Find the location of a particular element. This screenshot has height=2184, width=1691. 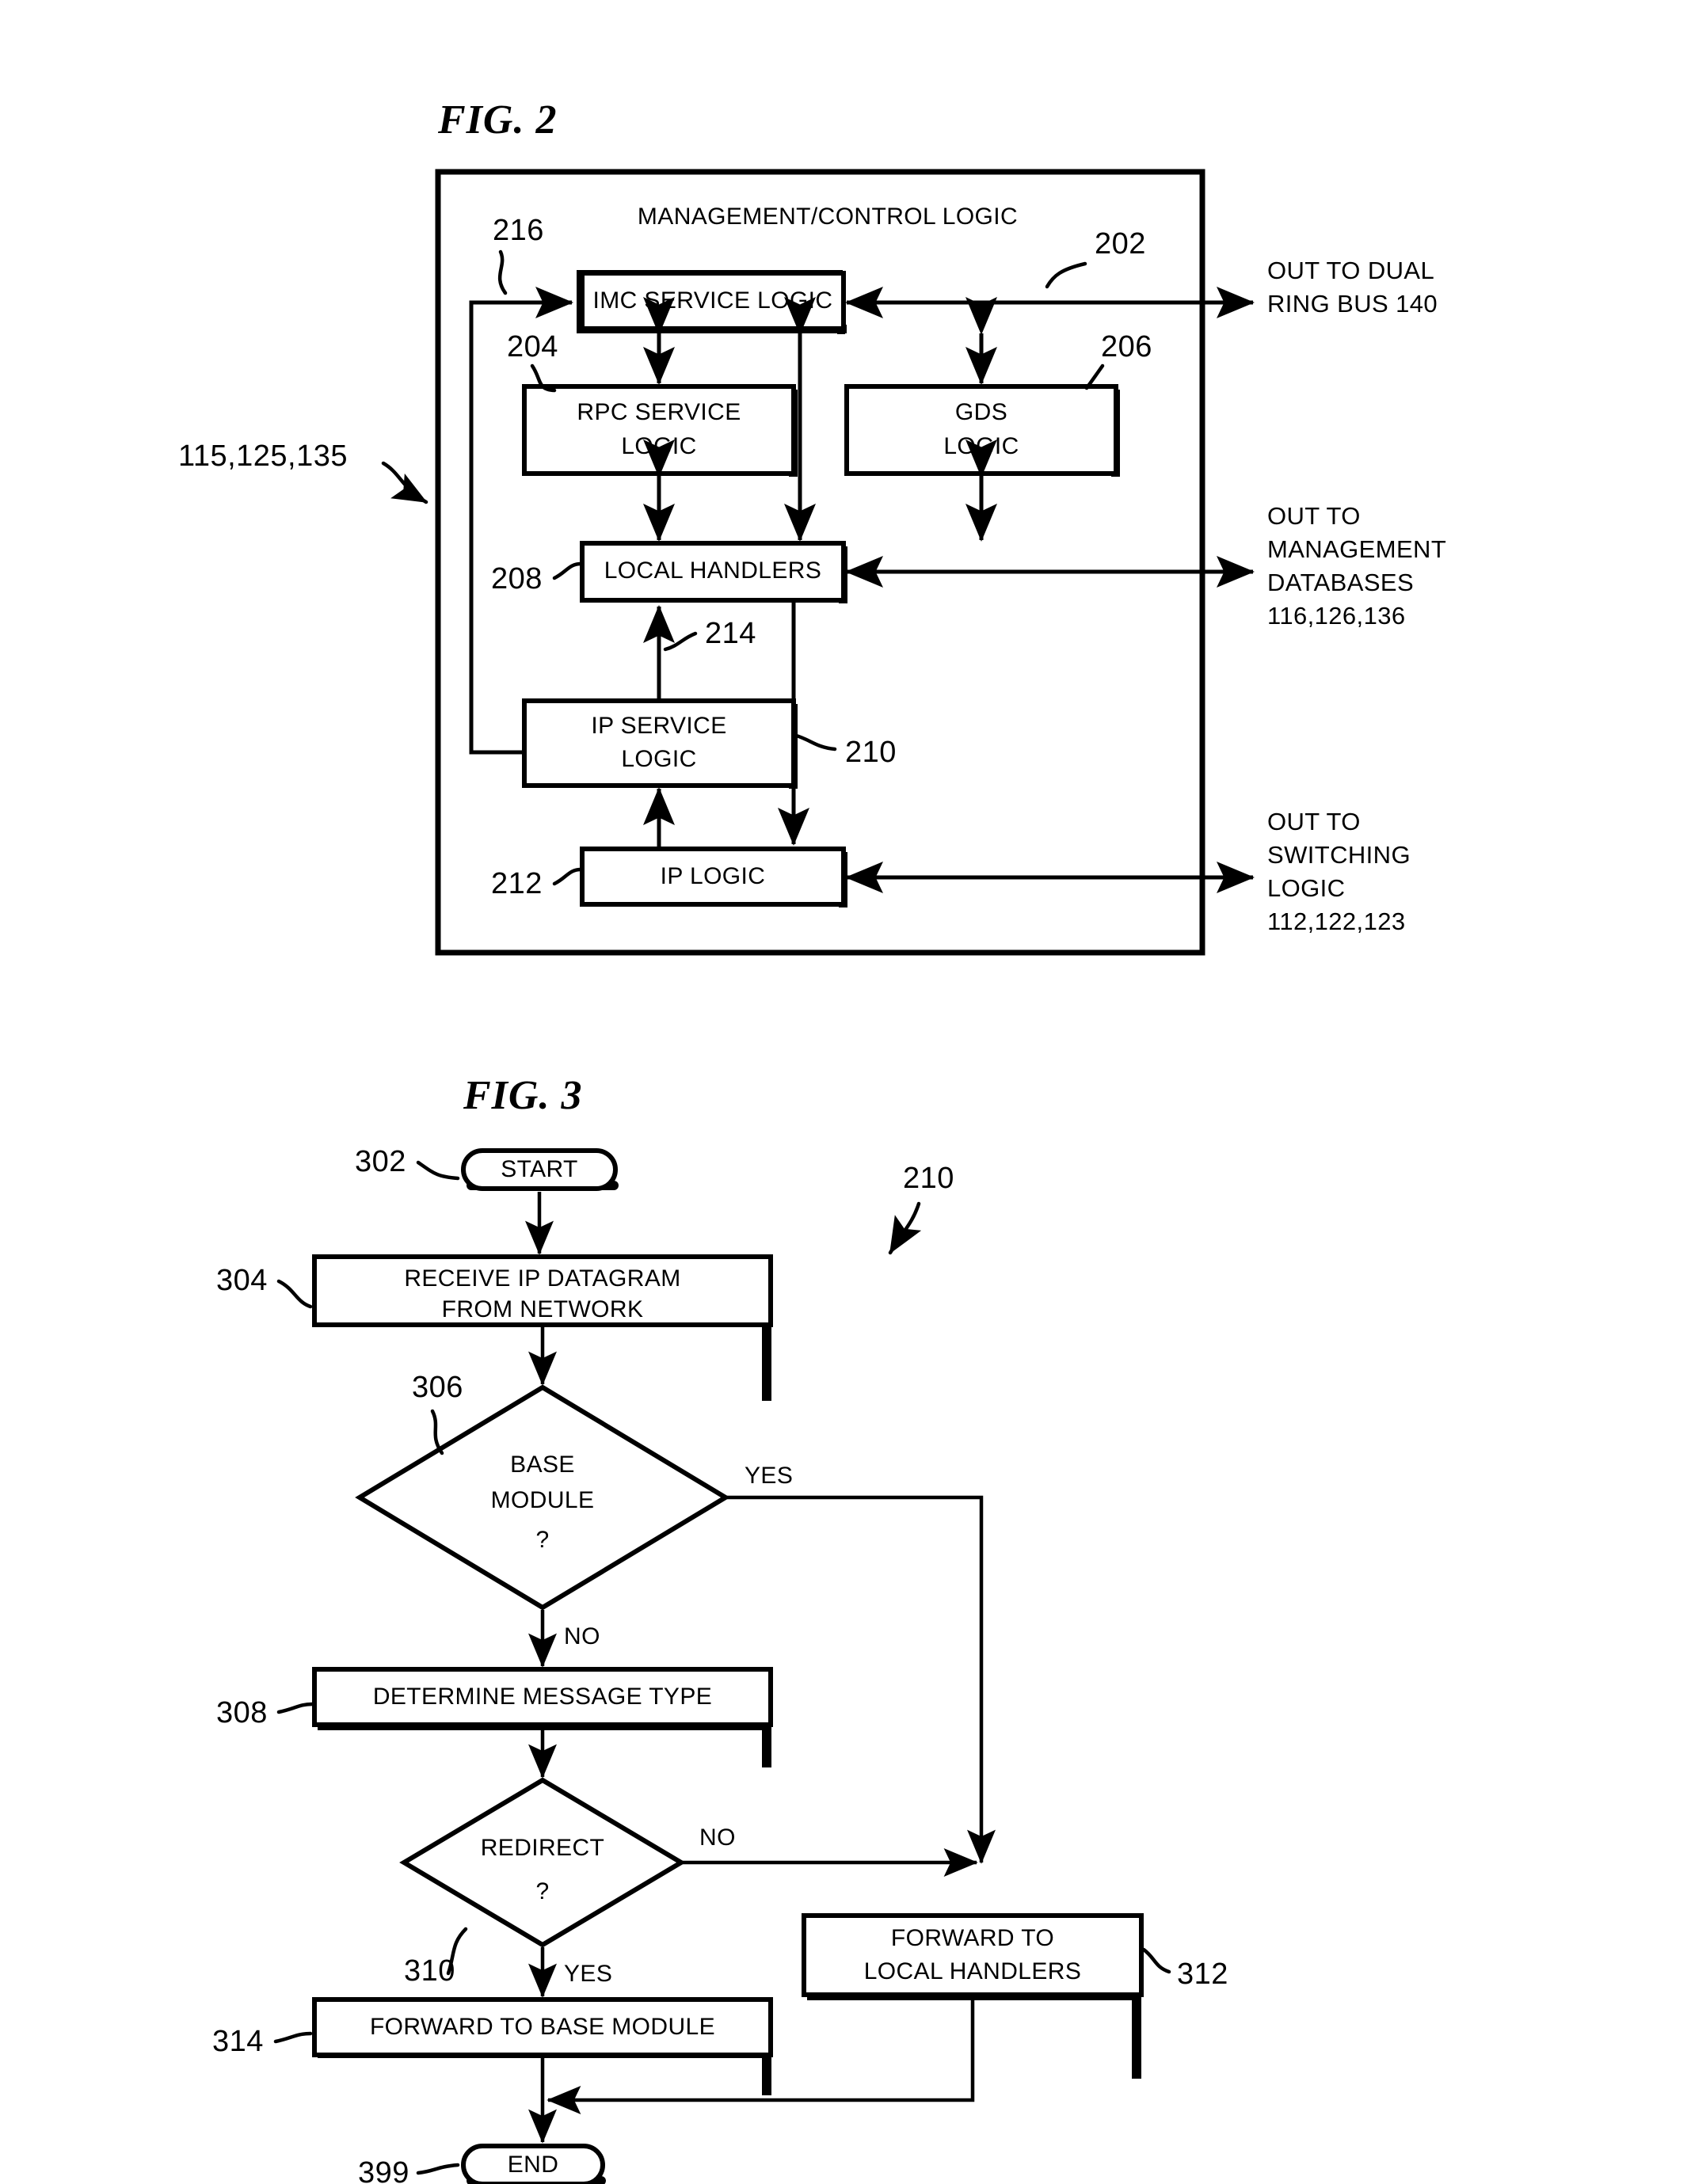

fig3-node-base-module-label-line2: MODULE is located at coordinates (543, 1500).